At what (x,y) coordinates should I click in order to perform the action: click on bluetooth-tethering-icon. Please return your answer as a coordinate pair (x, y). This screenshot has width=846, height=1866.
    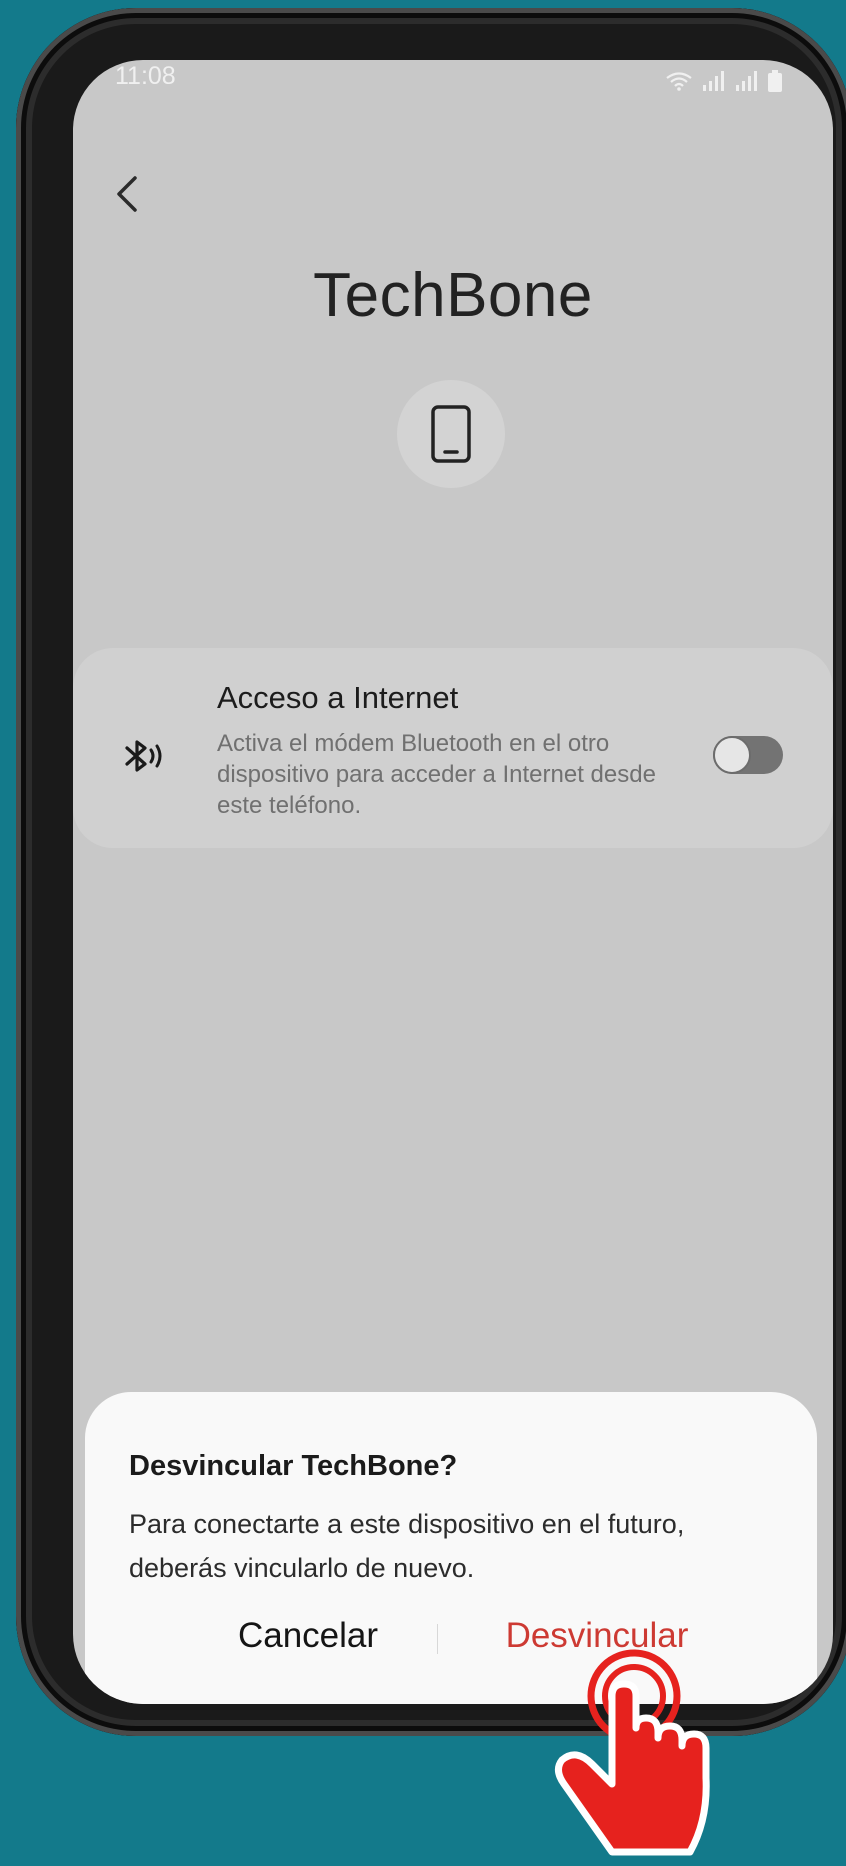
    Looking at the image, I should click on (143, 756).